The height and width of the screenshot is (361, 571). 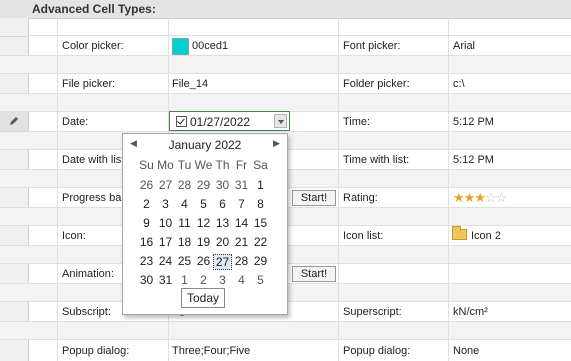 I want to click on chevron-down-icon, so click(x=280, y=121).